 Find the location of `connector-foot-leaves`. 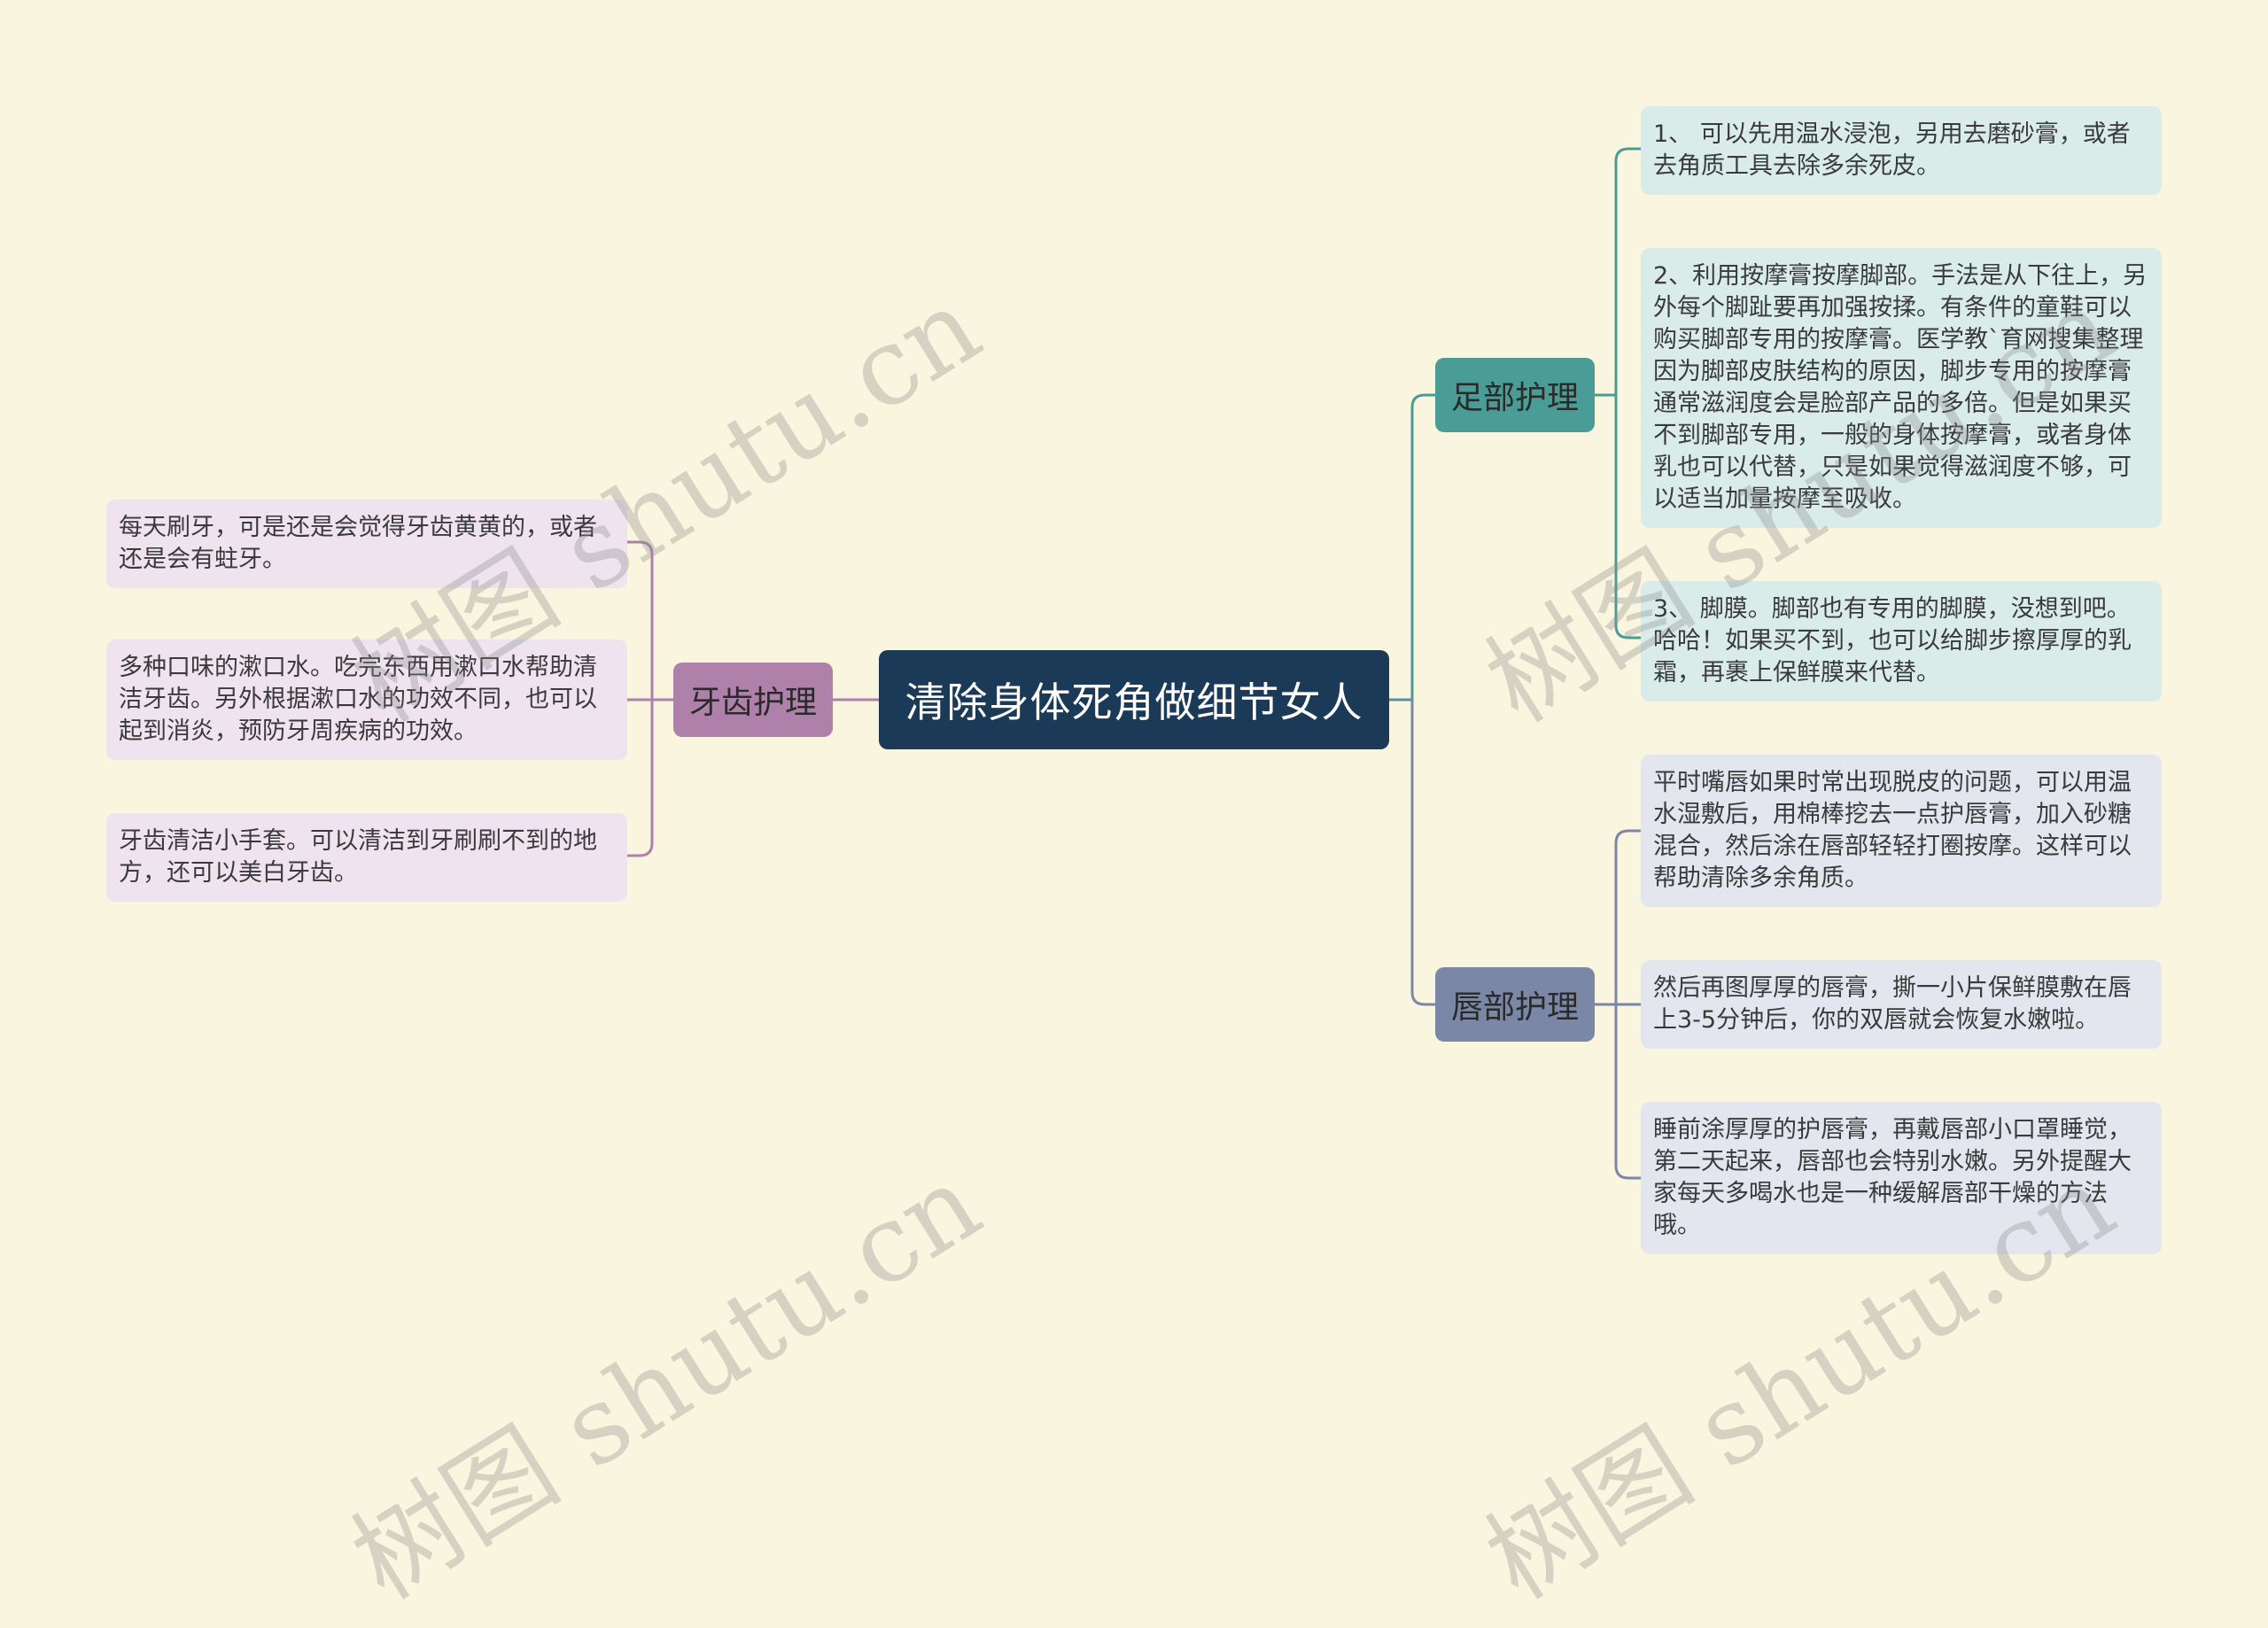

connector-foot-leaves is located at coordinates (1618, 394).